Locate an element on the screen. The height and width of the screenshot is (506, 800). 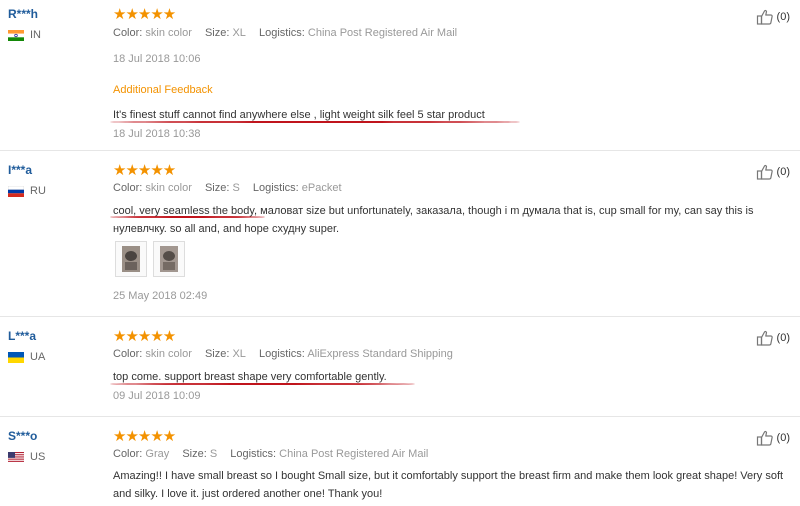
flag-in-icon is located at coordinates (16, 35).